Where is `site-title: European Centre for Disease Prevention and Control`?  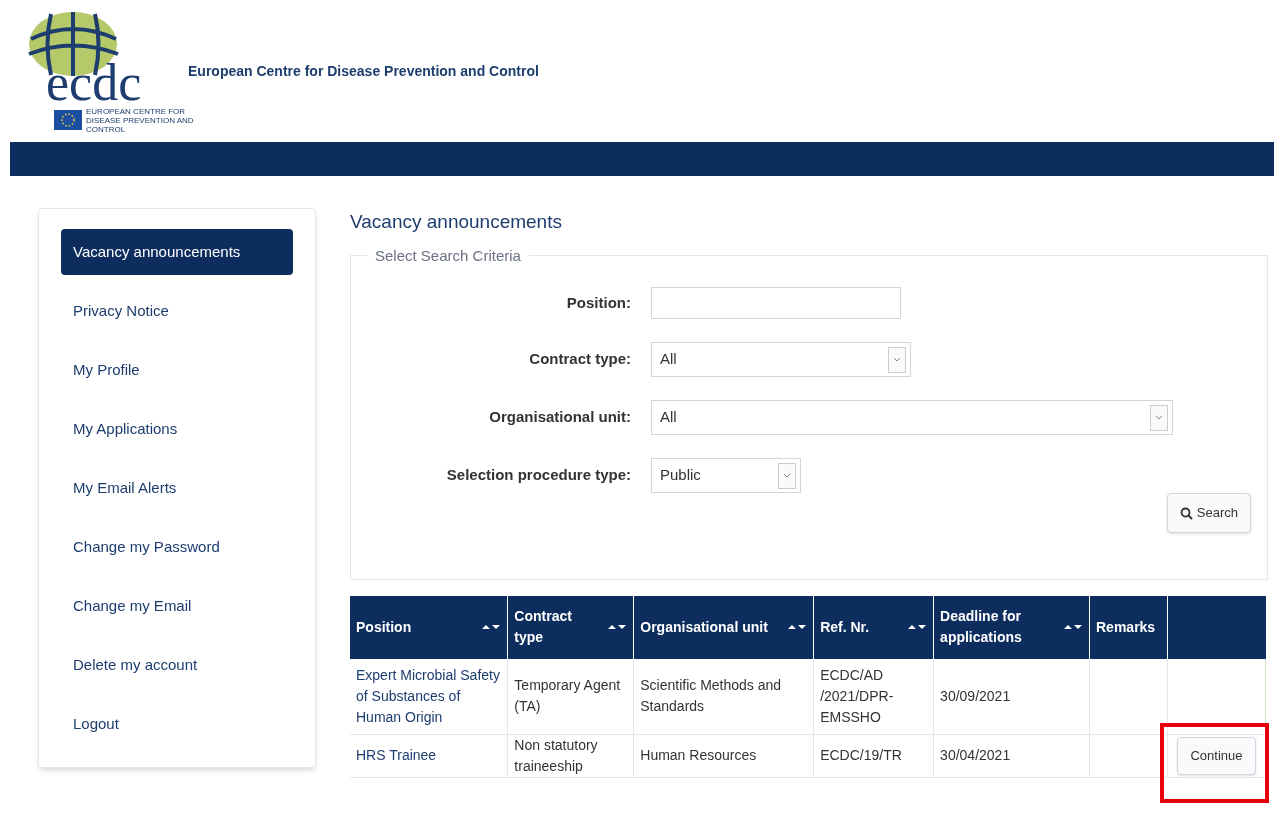 site-title: European Centre for Disease Prevention and Control is located at coordinates (363, 71).